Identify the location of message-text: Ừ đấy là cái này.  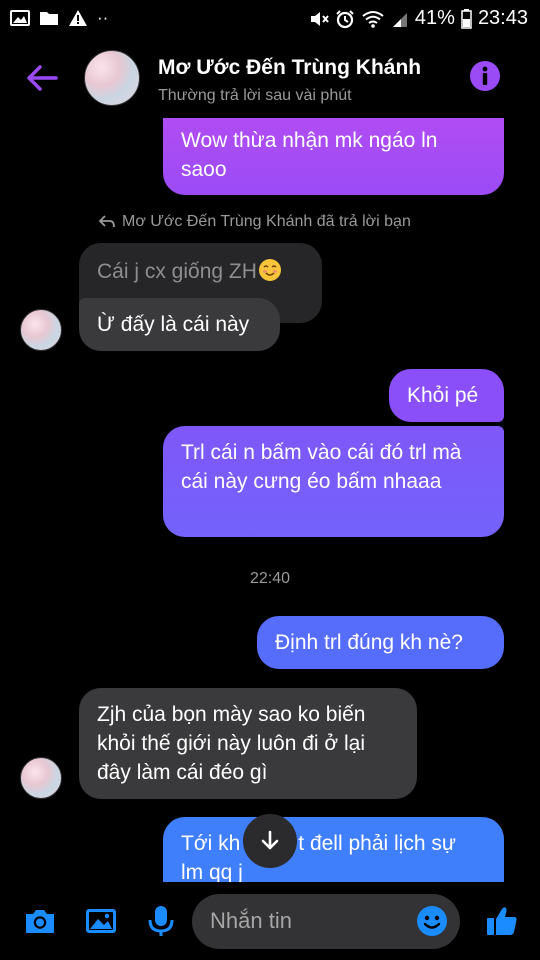
(173, 324).